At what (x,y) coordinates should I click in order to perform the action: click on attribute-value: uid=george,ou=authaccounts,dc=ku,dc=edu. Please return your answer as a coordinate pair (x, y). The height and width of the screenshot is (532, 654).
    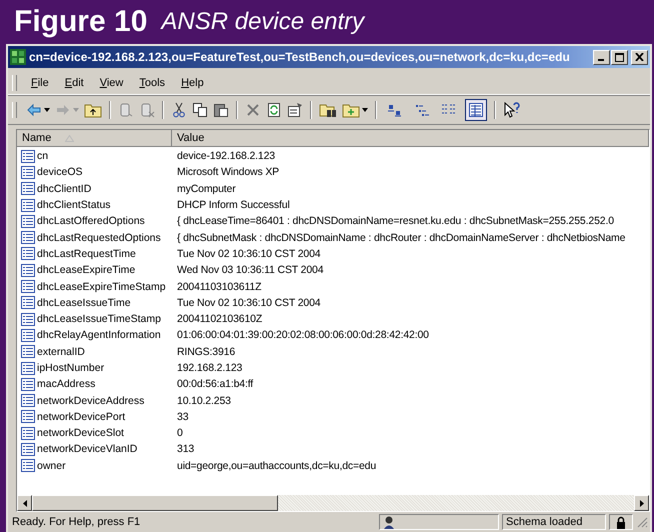
    Looking at the image, I should click on (276, 466).